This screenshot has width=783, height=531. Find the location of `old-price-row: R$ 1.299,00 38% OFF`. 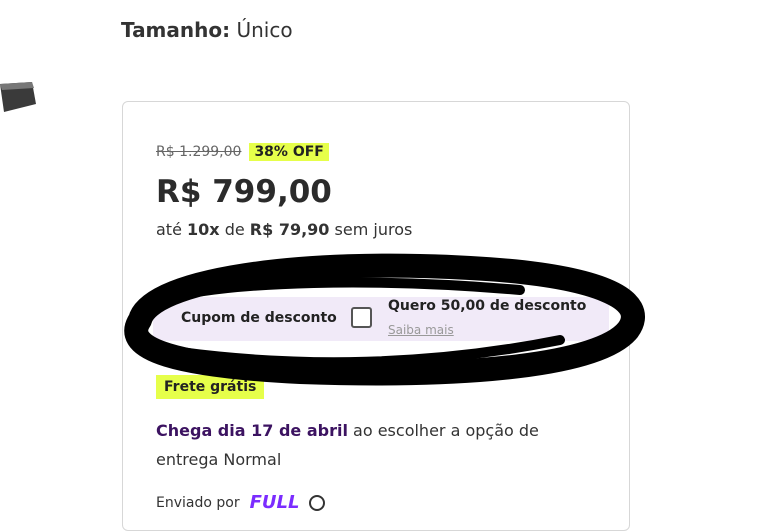

old-price-row: R$ 1.299,00 38% OFF is located at coordinates (242, 152).